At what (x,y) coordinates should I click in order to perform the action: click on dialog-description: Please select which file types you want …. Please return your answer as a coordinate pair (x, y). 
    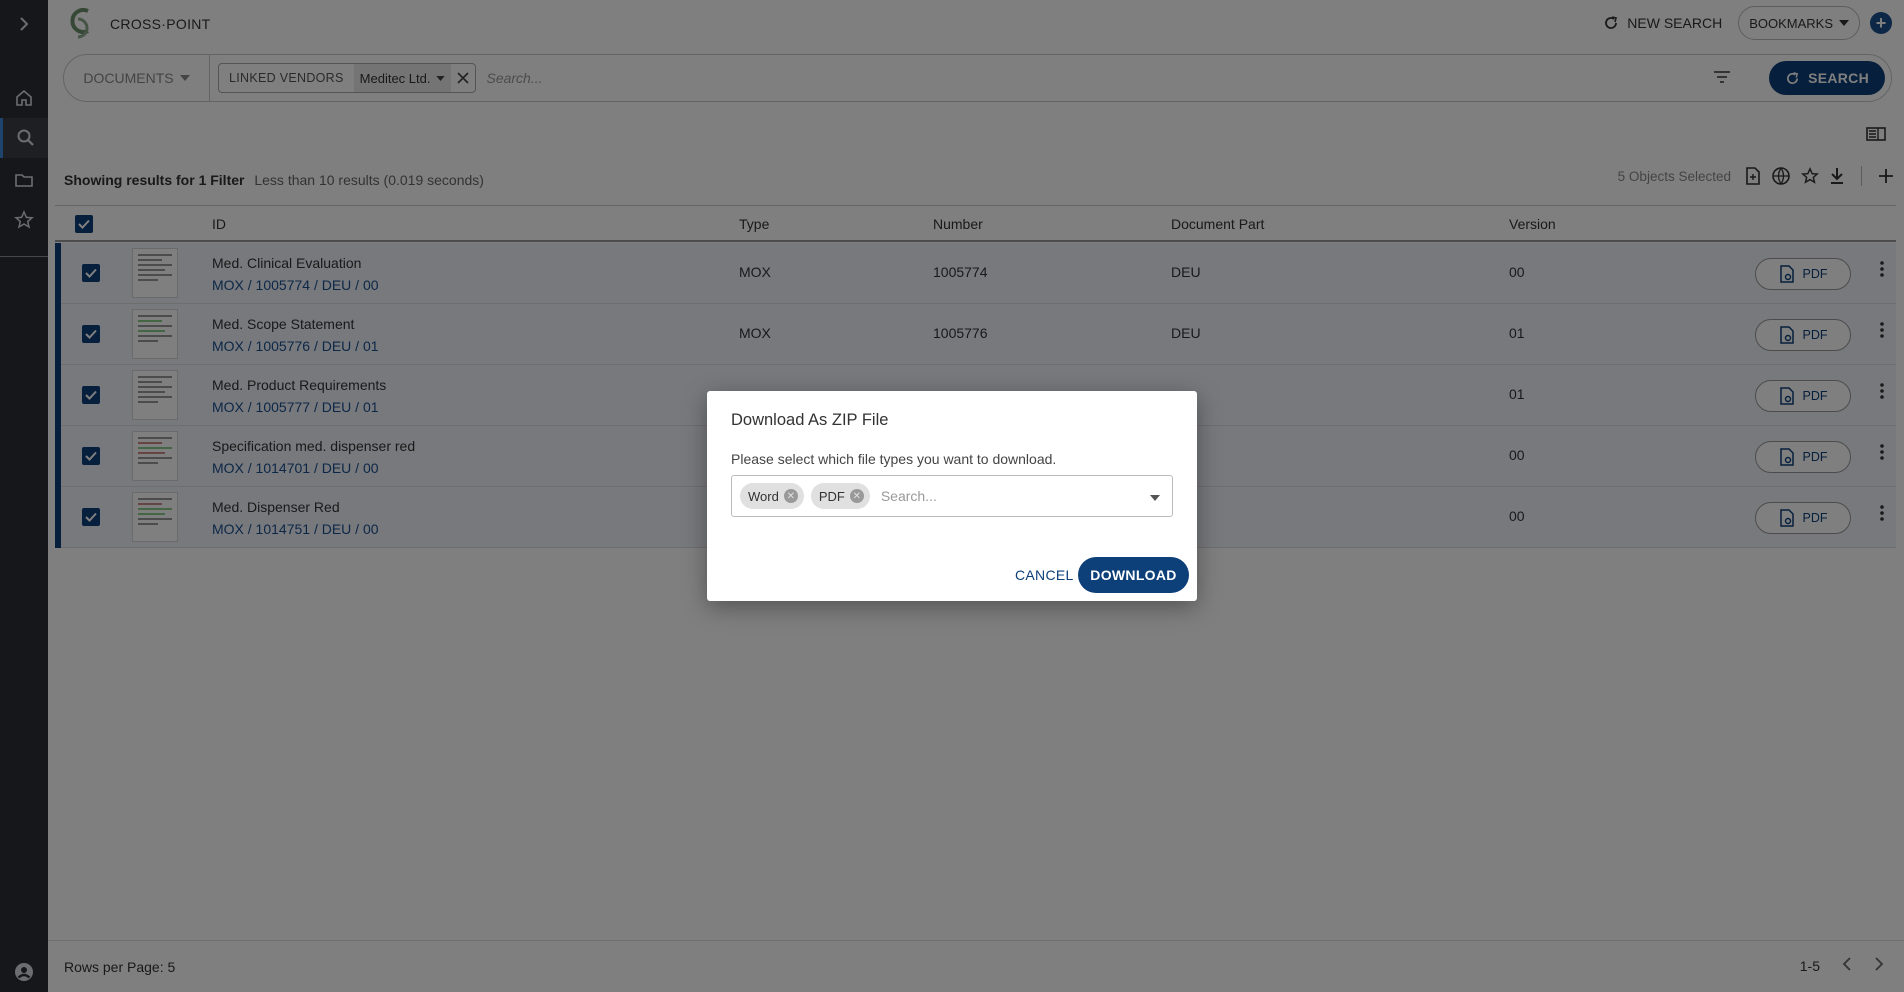
    Looking at the image, I should click on (894, 459).